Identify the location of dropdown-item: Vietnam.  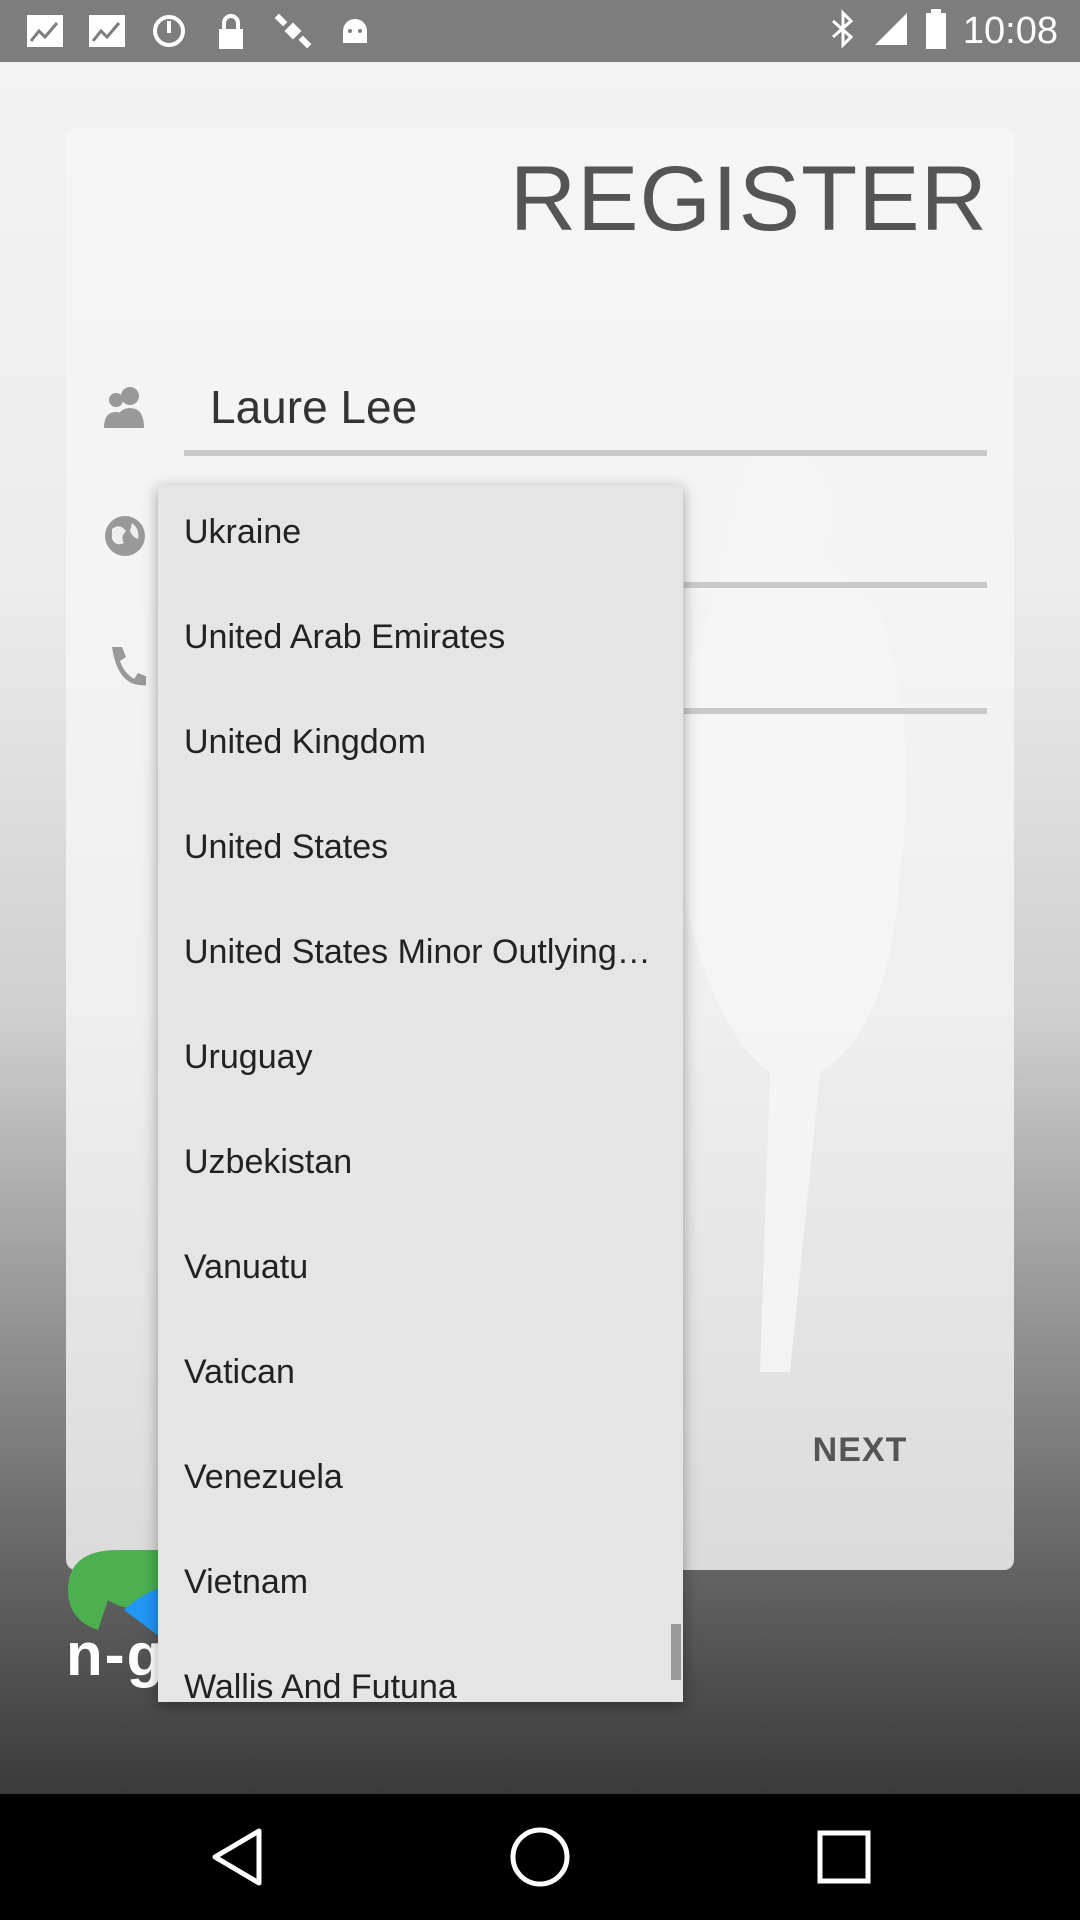
(420, 1587).